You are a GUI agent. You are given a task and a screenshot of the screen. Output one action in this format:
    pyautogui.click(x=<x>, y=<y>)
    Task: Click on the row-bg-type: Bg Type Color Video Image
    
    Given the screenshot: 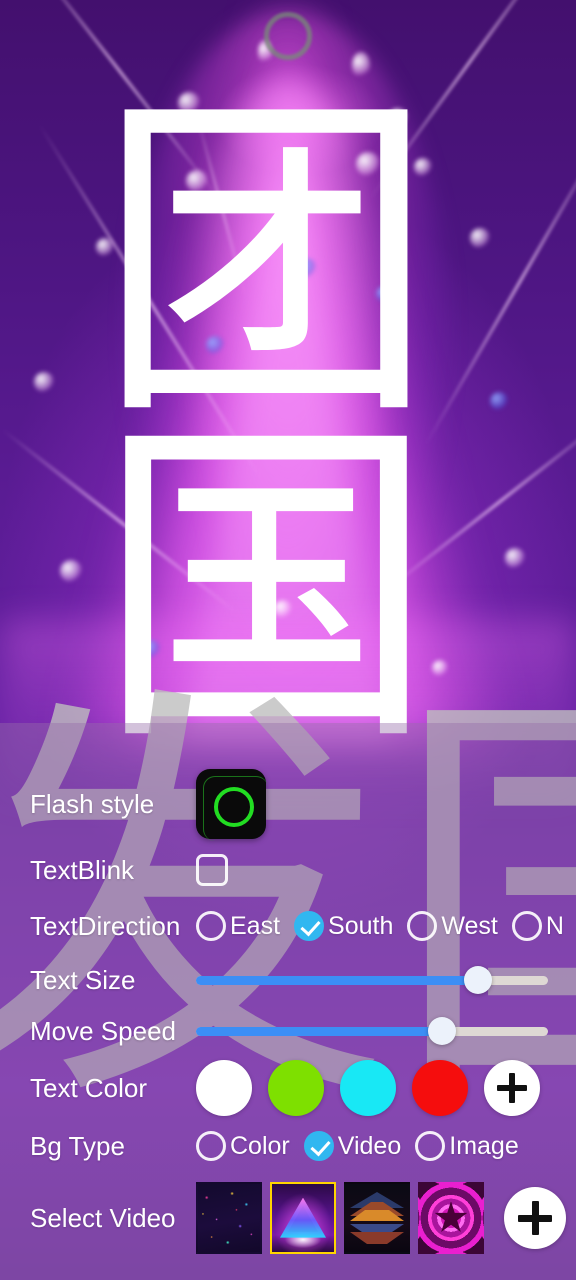 What is the action you would take?
    pyautogui.click(x=288, y=1146)
    